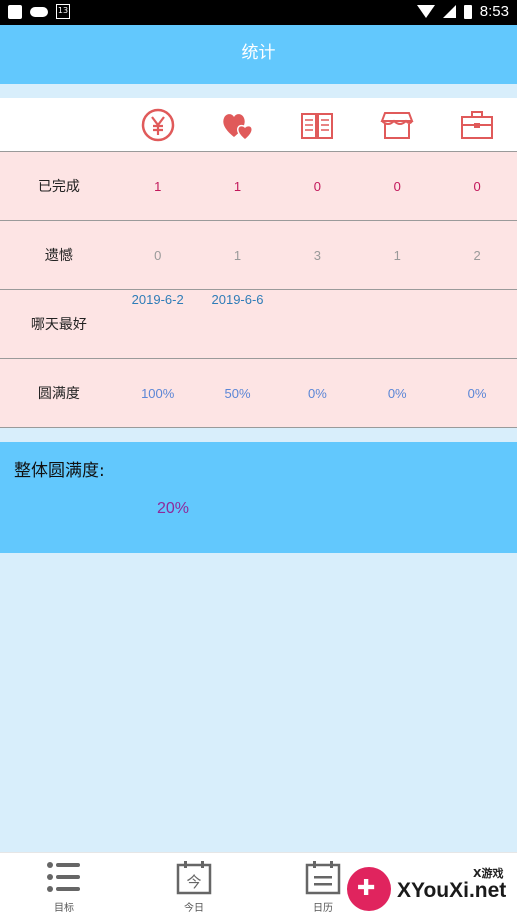 The height and width of the screenshot is (921, 517). What do you see at coordinates (317, 255) in the screenshot?
I see `table-cell: 3` at bounding box center [317, 255].